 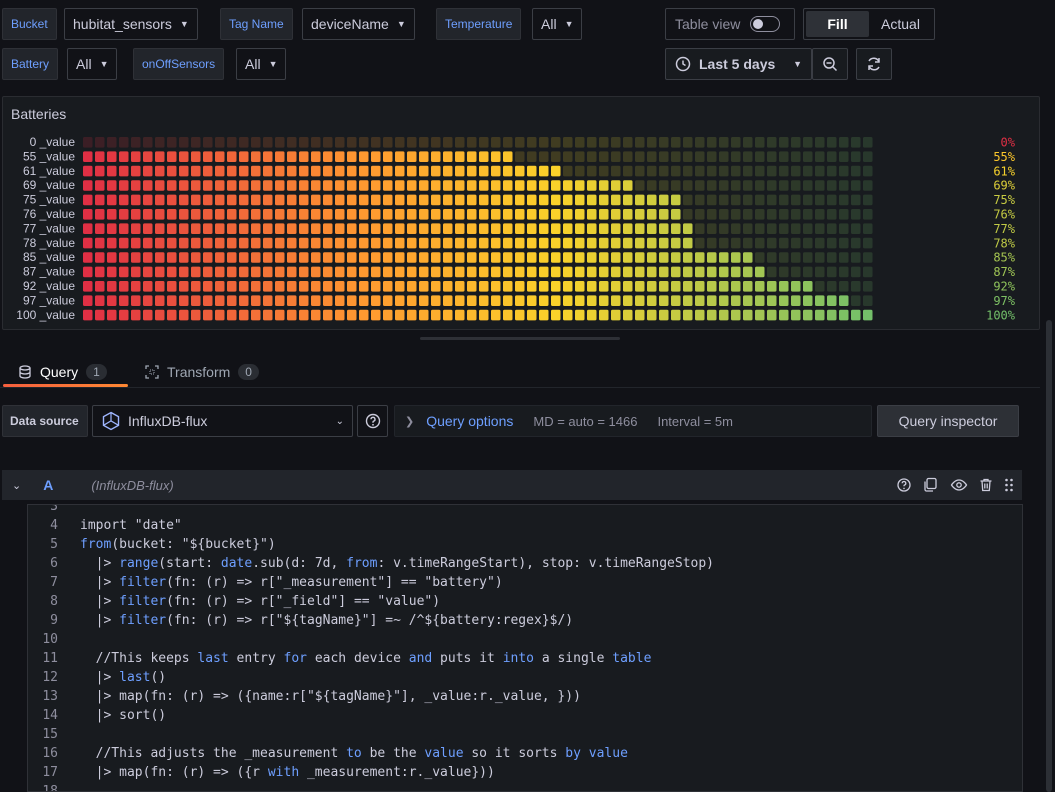 What do you see at coordinates (525, 525) in the screenshot?
I see `code-line: 4 import "date"` at bounding box center [525, 525].